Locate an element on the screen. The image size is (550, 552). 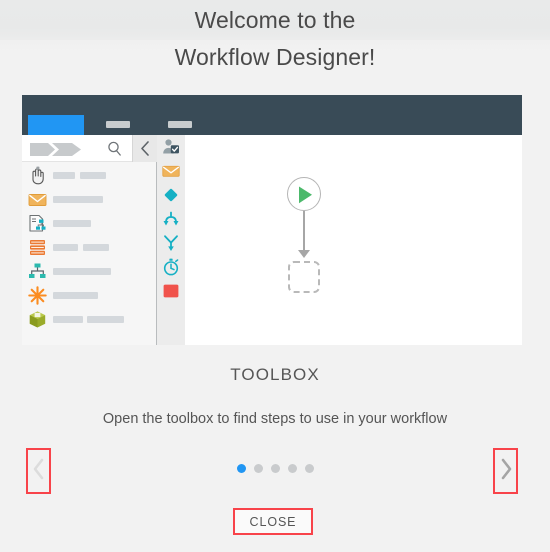
pagination-dots is located at coordinates (275, 468).